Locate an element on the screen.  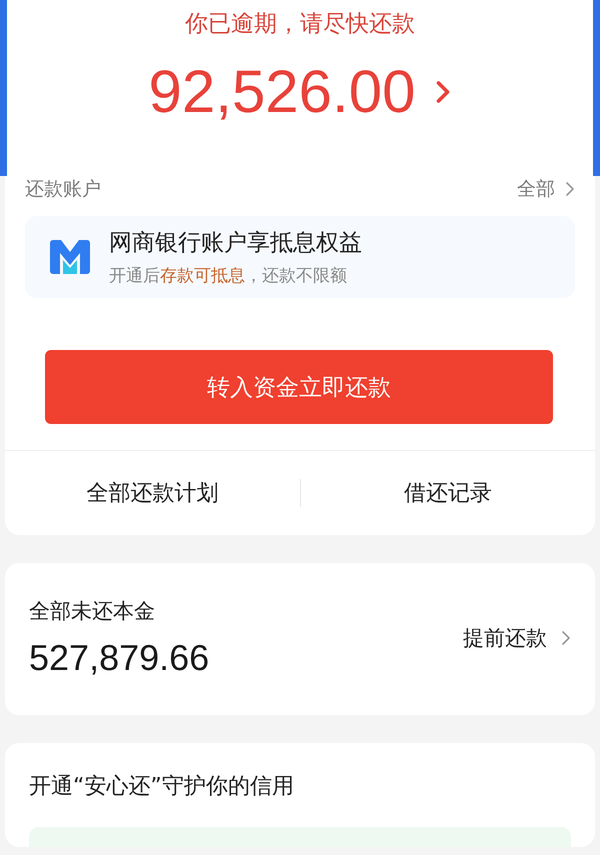
principal-value: 527,879.66 is located at coordinates (119, 658).